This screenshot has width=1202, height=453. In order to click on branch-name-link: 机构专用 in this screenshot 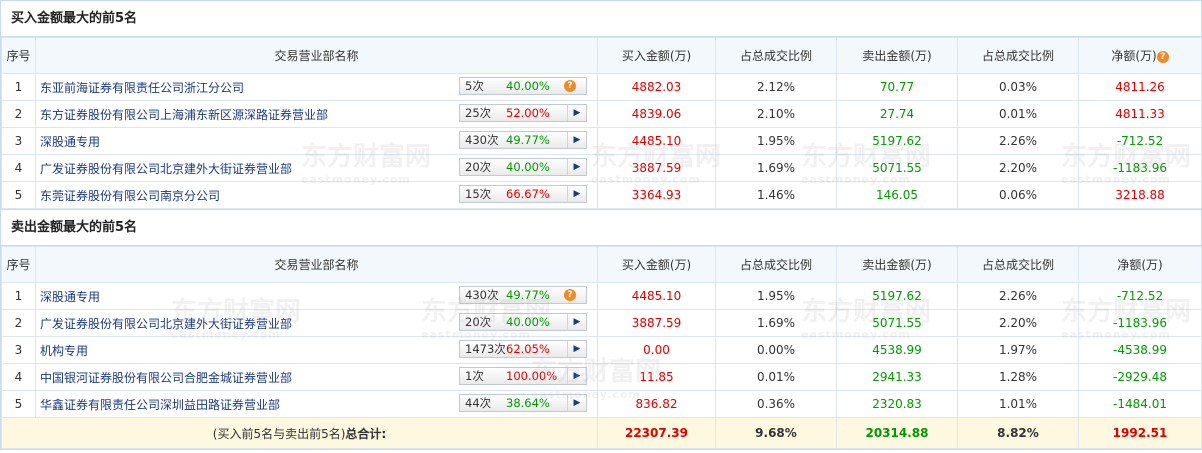, I will do `click(64, 351)`.